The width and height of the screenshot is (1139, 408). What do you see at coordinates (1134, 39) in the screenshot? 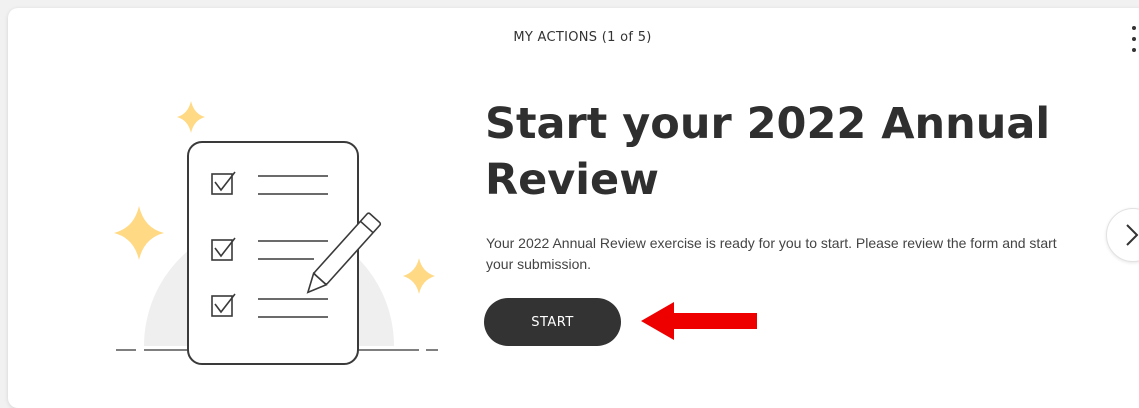
I see `more-options-icon` at bounding box center [1134, 39].